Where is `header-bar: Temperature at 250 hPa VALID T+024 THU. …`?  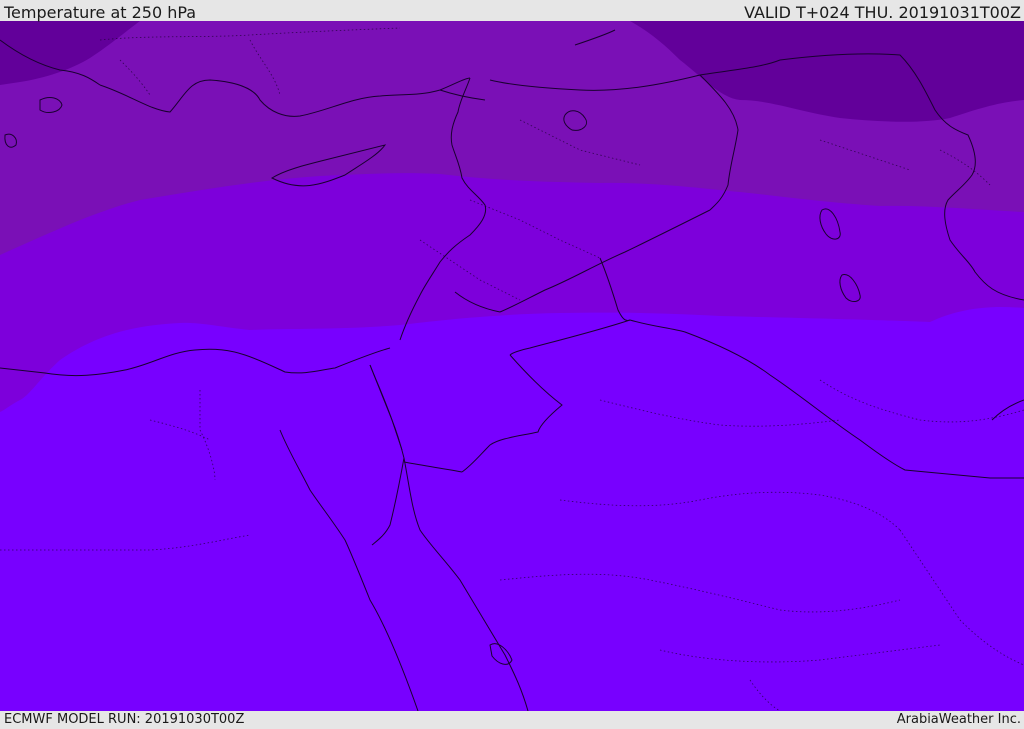 header-bar: Temperature at 250 hPa VALID T+024 THU. … is located at coordinates (512, 11).